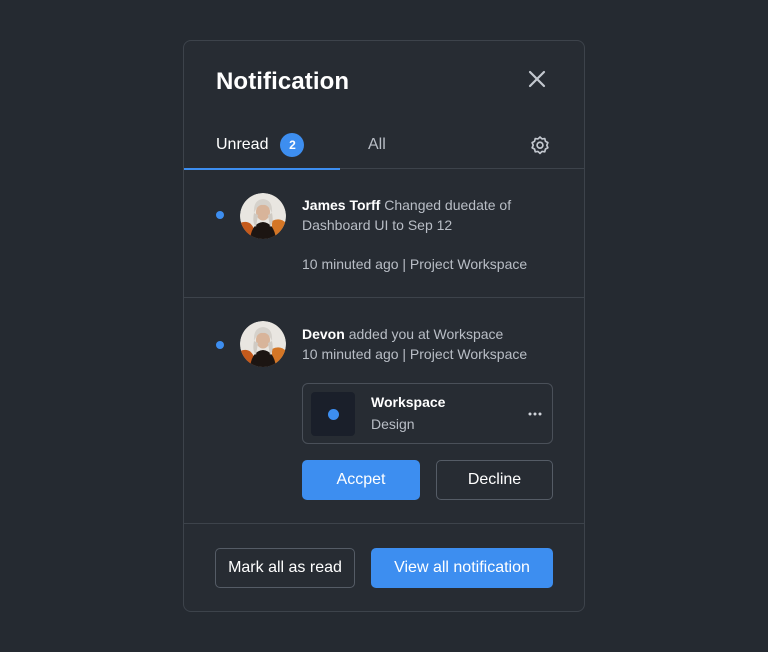 This screenshot has height=652, width=768. I want to click on notification-text-main: Devon added you at Workspace, so click(427, 334).